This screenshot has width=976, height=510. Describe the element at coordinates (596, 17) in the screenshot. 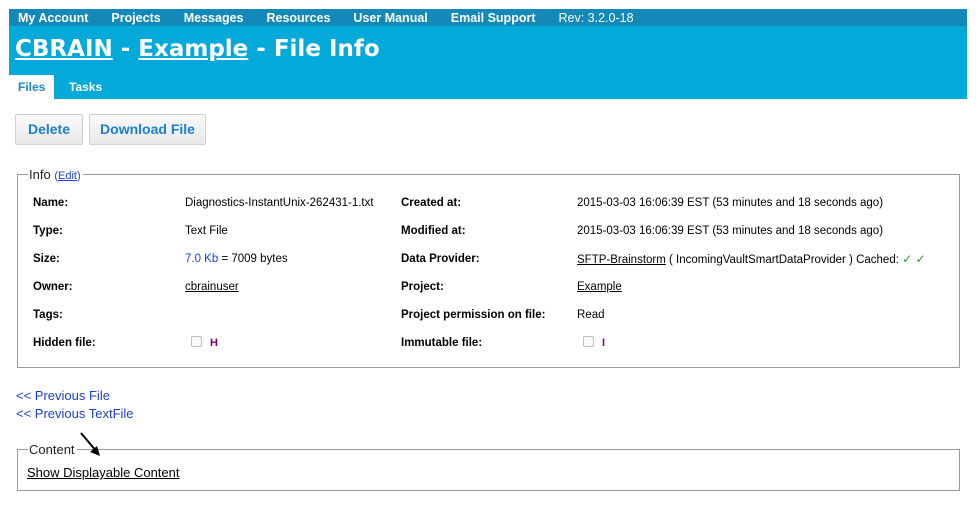

I see `revision-label: Rev: 3.2.0-18` at that location.